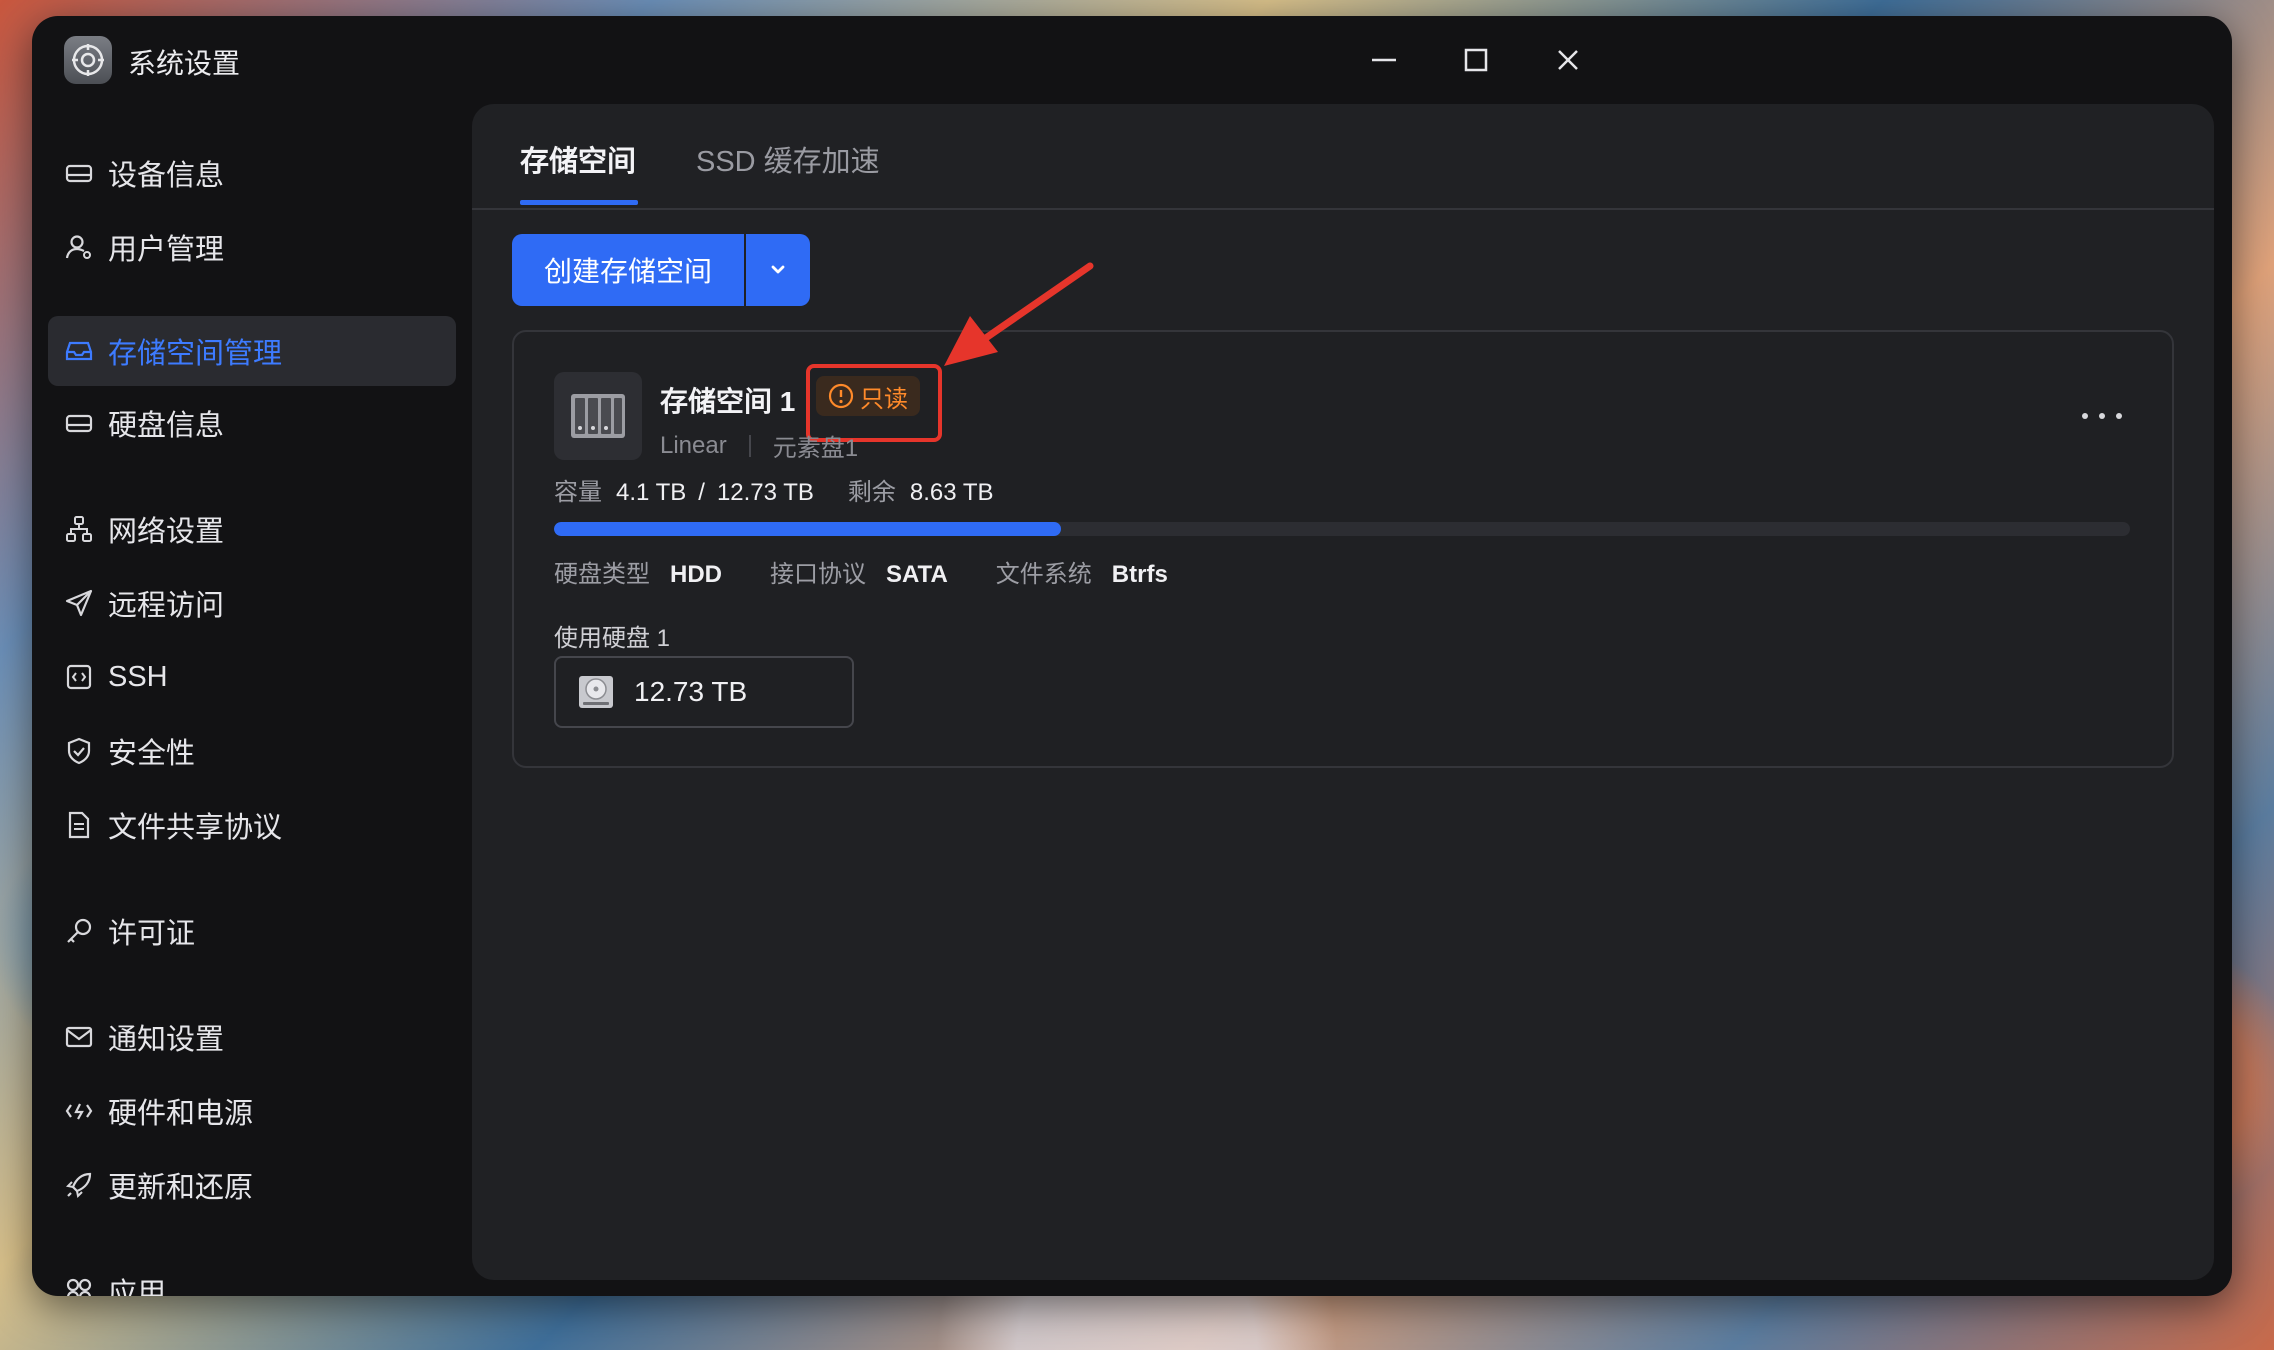  I want to click on network-icon, so click(79, 529).